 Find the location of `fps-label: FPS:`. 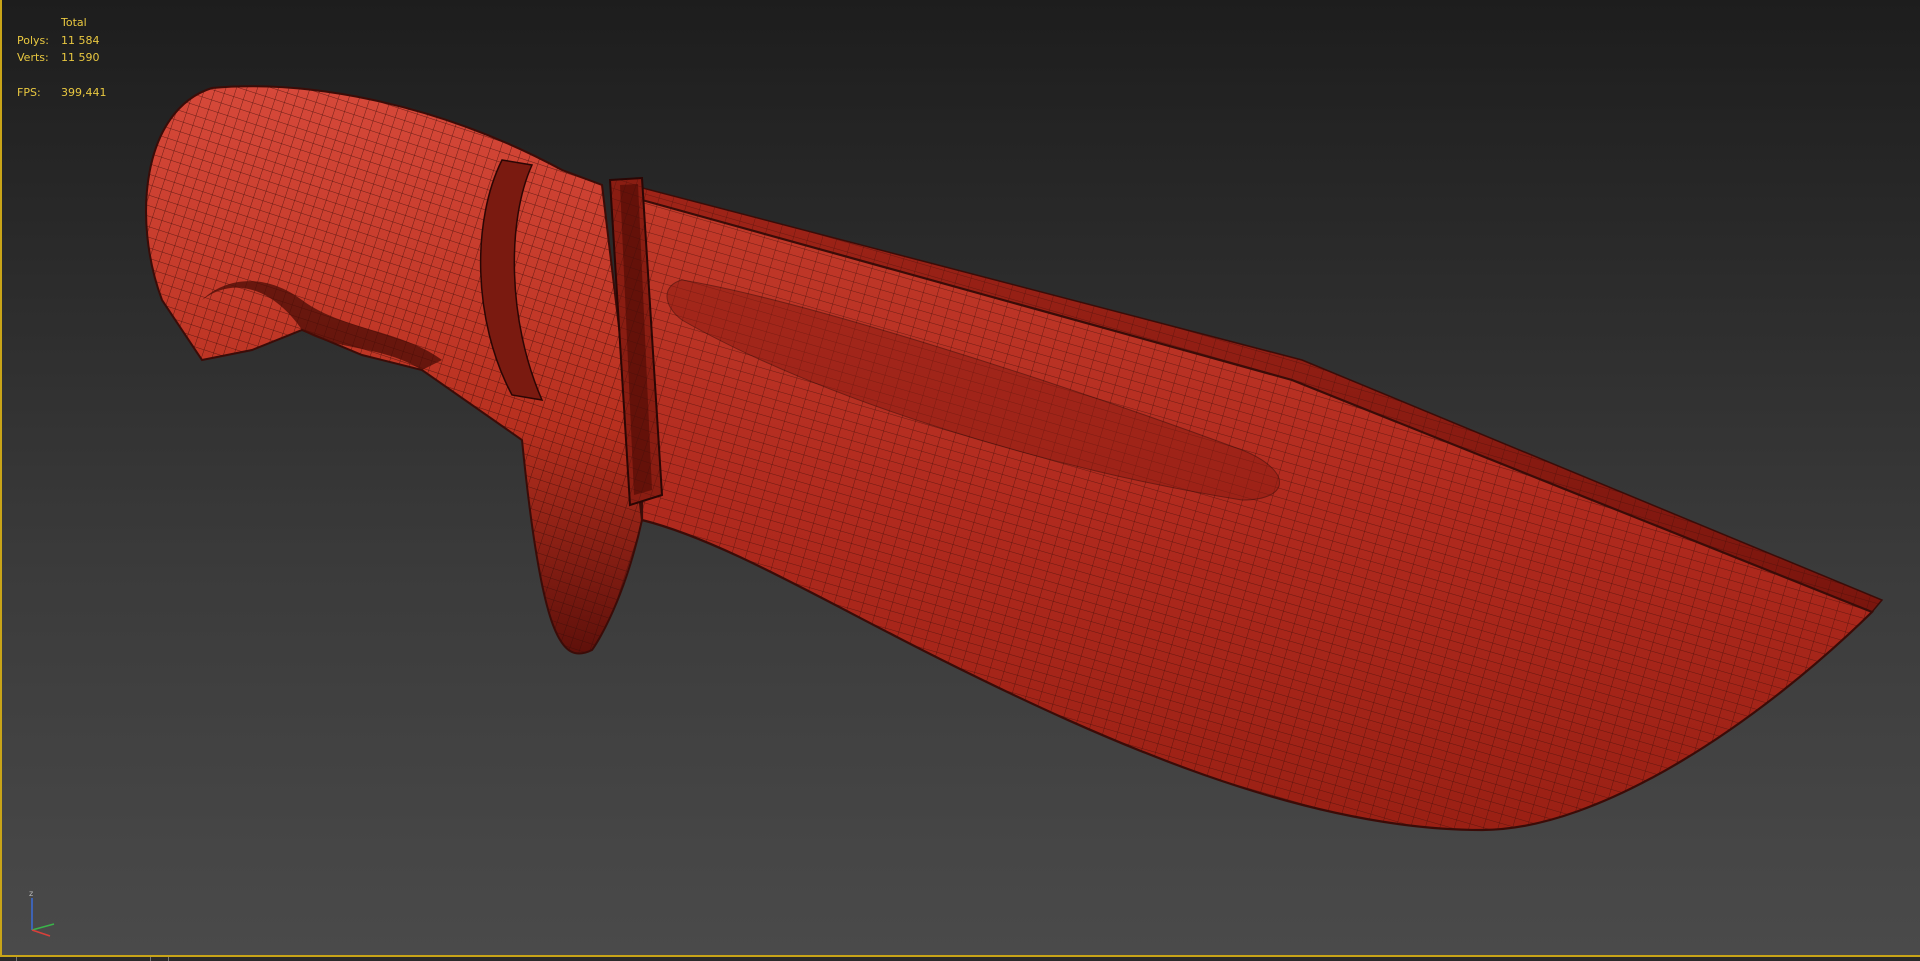

fps-label: FPS: is located at coordinates (29, 92).